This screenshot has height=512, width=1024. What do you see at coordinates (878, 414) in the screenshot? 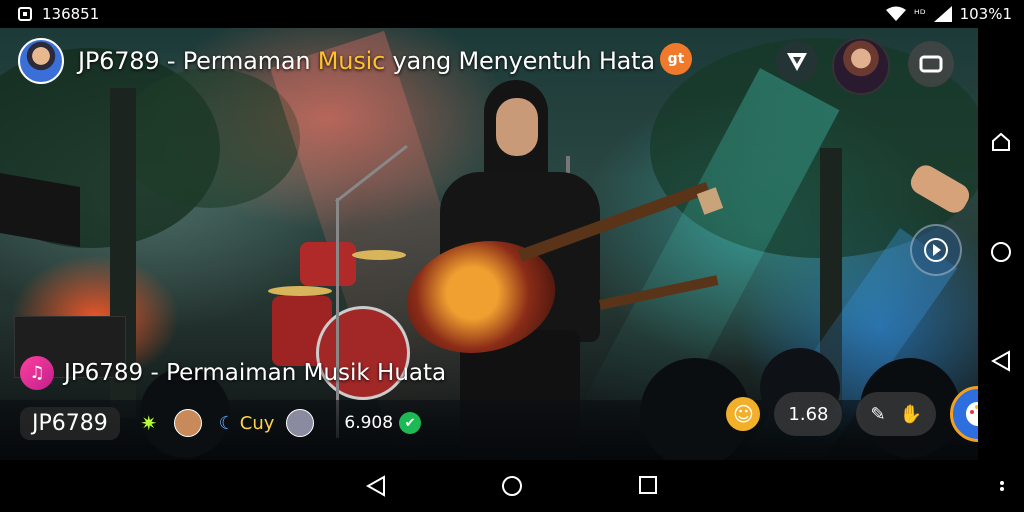
I see `pin-icon: ✎` at bounding box center [878, 414].